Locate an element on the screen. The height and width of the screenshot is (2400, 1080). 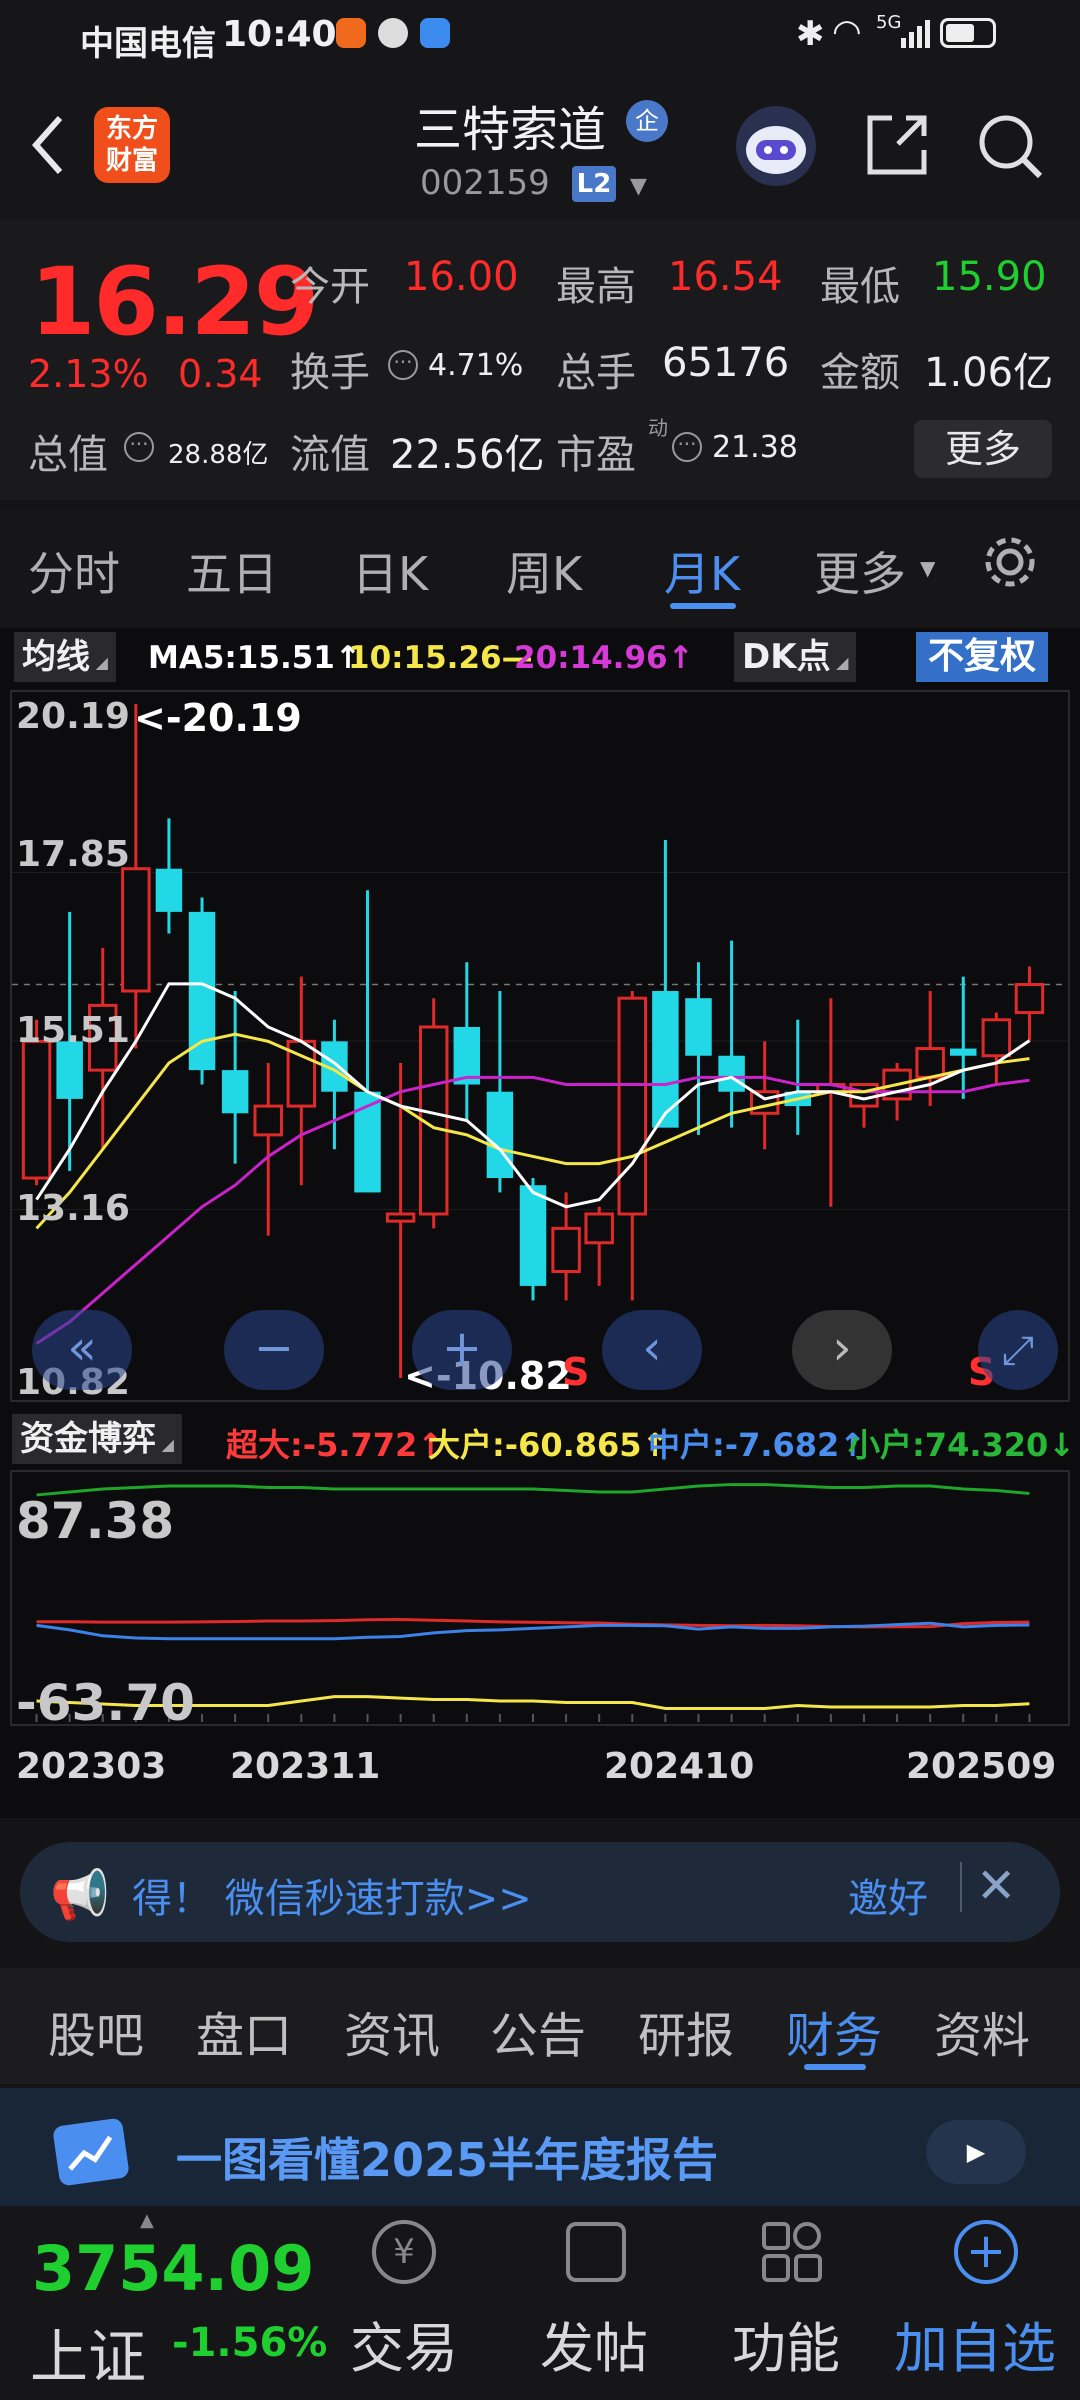
gear-icon is located at coordinates (1010, 562).